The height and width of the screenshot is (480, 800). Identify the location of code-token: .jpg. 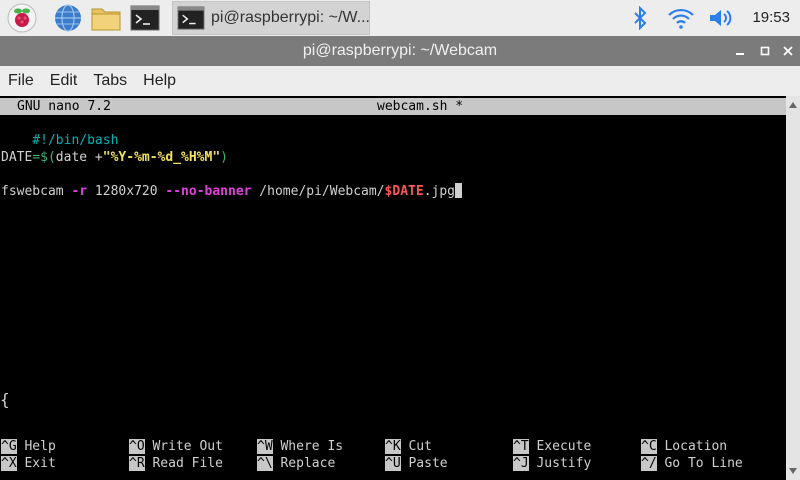
(439, 191).